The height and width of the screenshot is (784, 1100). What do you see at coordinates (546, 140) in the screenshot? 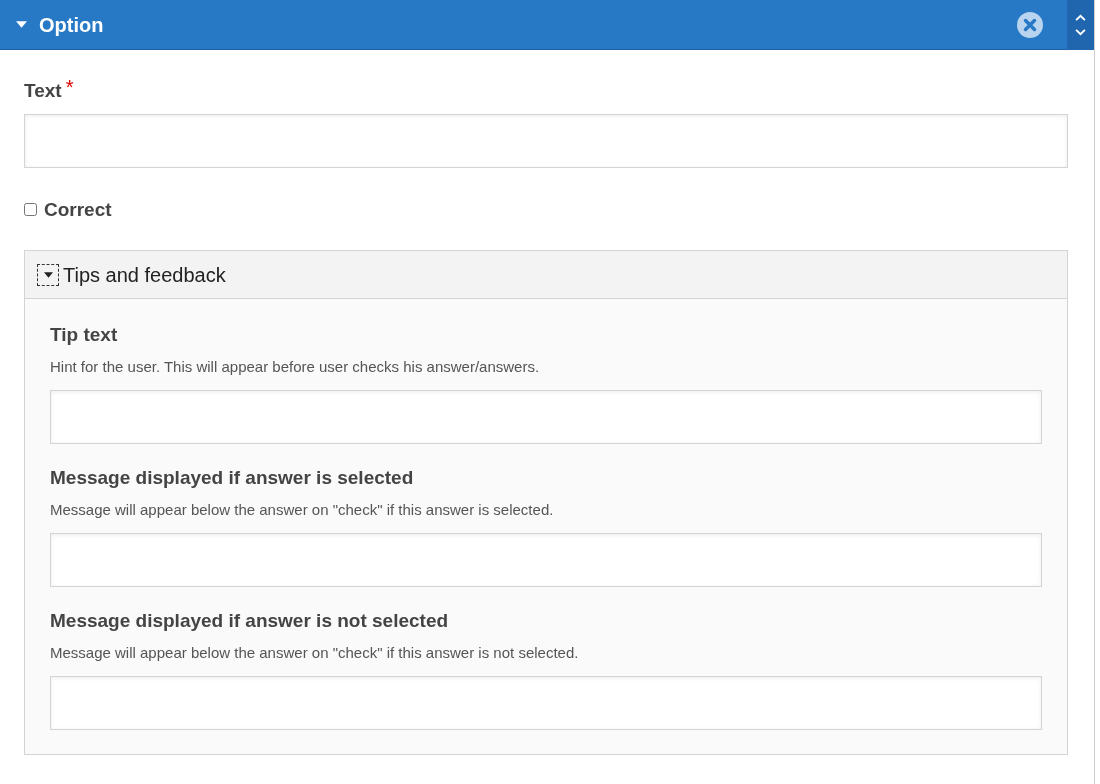
I see `text-input-field` at bounding box center [546, 140].